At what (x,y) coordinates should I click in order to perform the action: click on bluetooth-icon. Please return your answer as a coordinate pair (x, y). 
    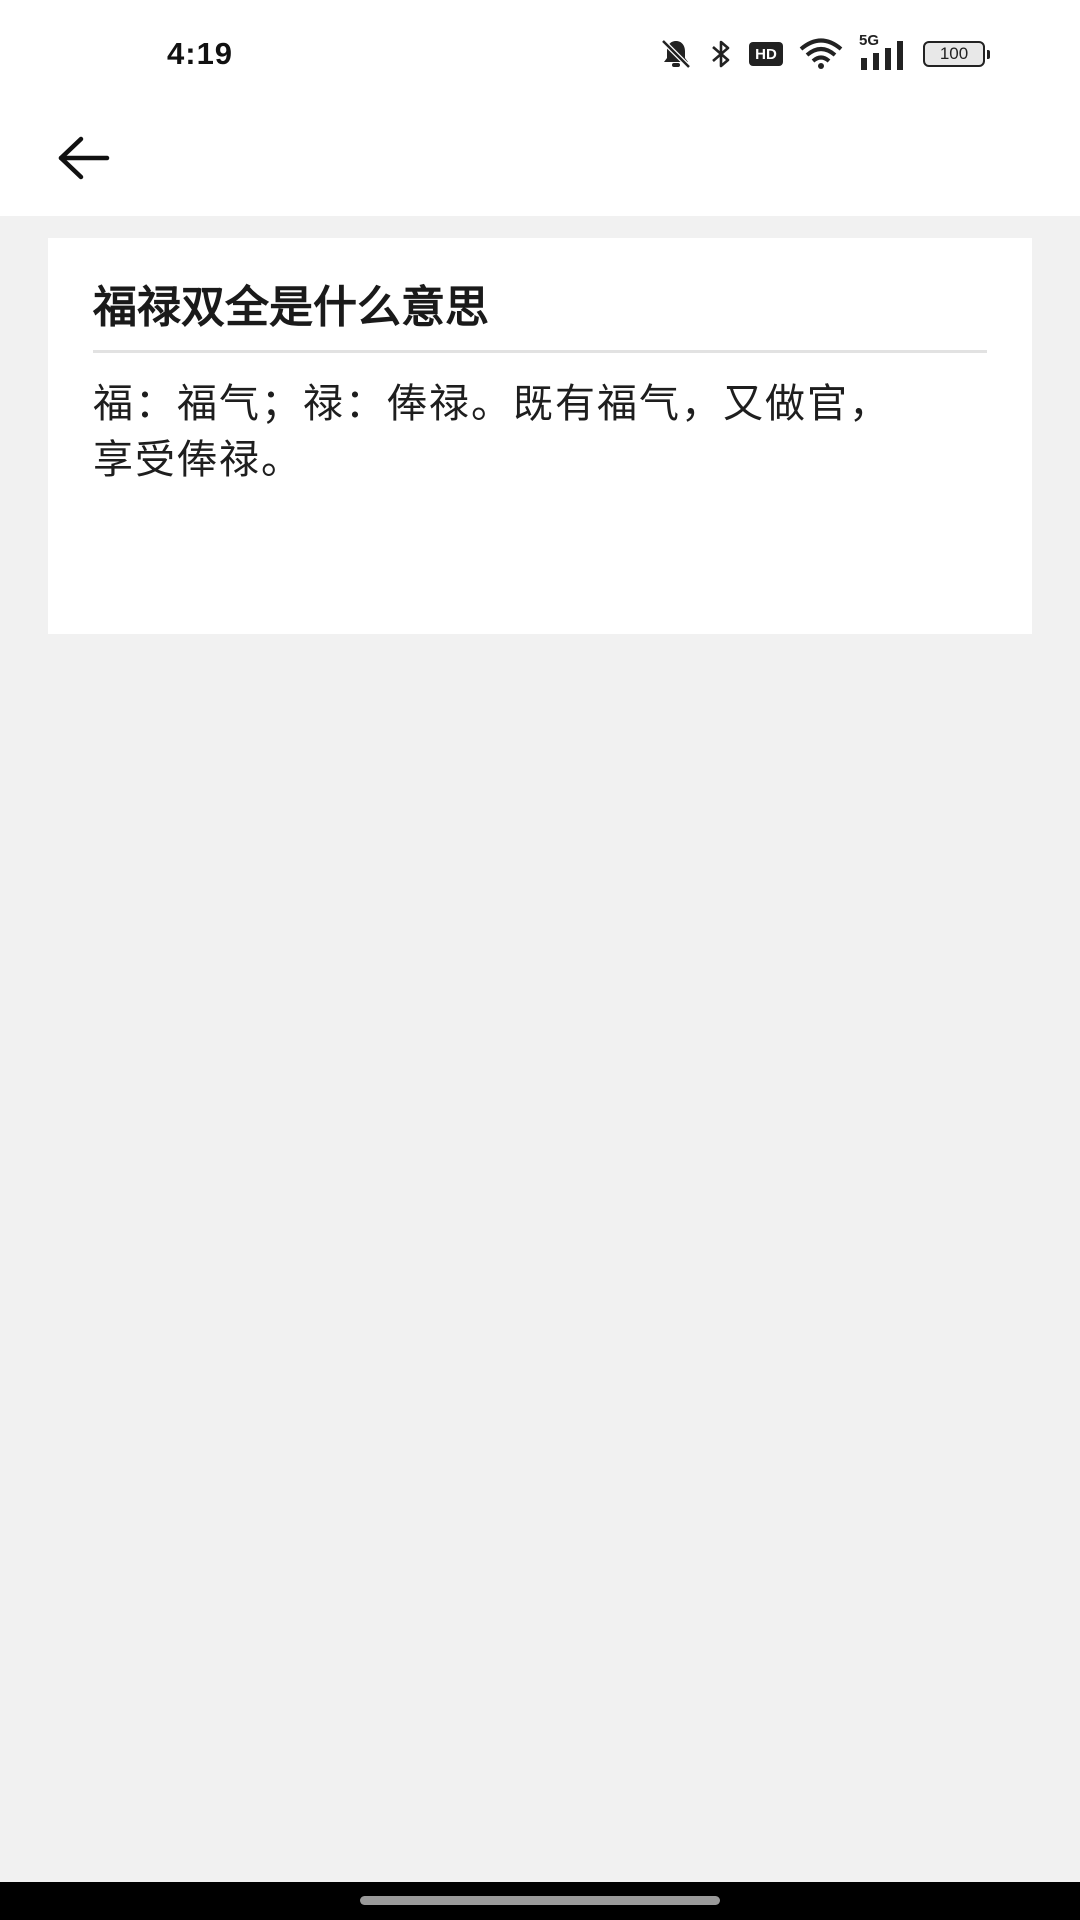
    Looking at the image, I should click on (721, 54).